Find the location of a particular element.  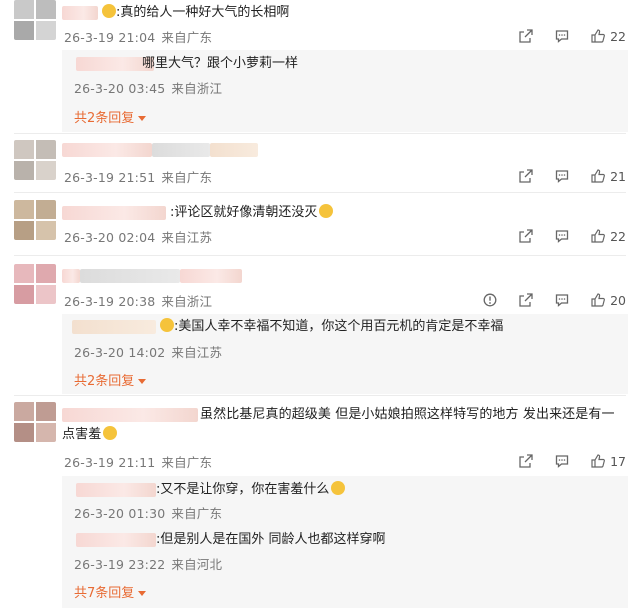

comment-meta: 26-3-19 21:04 来自广东 is located at coordinates (138, 36).